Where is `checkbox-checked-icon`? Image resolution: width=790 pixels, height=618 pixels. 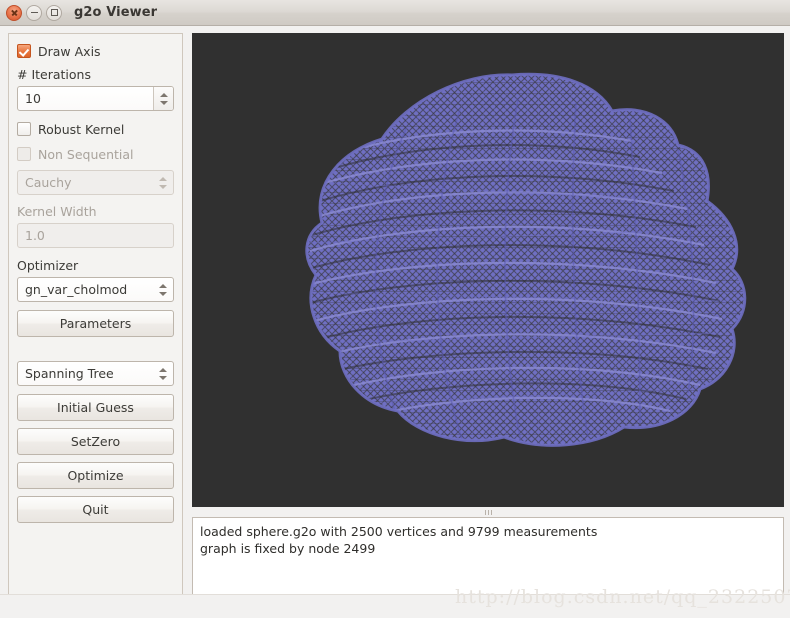
checkbox-checked-icon is located at coordinates (24, 51).